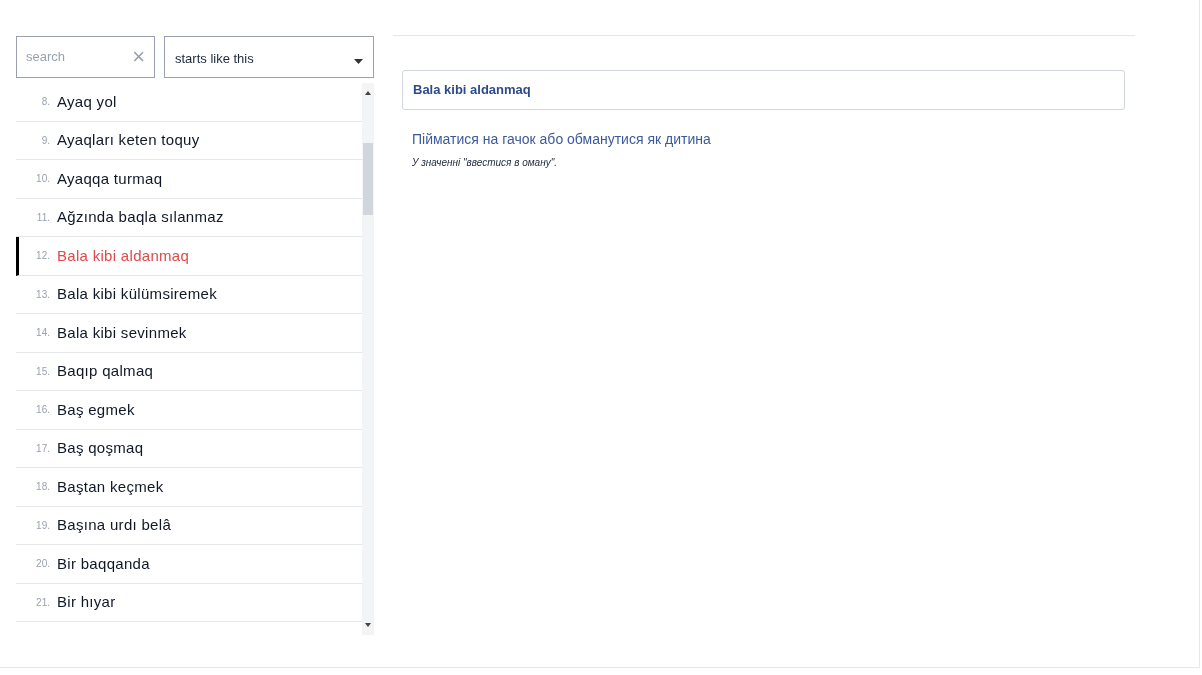 Image resolution: width=1202 pixels, height=675 pixels. What do you see at coordinates (100, 448) in the screenshot?
I see `item-text: Baş qoşmaq` at bounding box center [100, 448].